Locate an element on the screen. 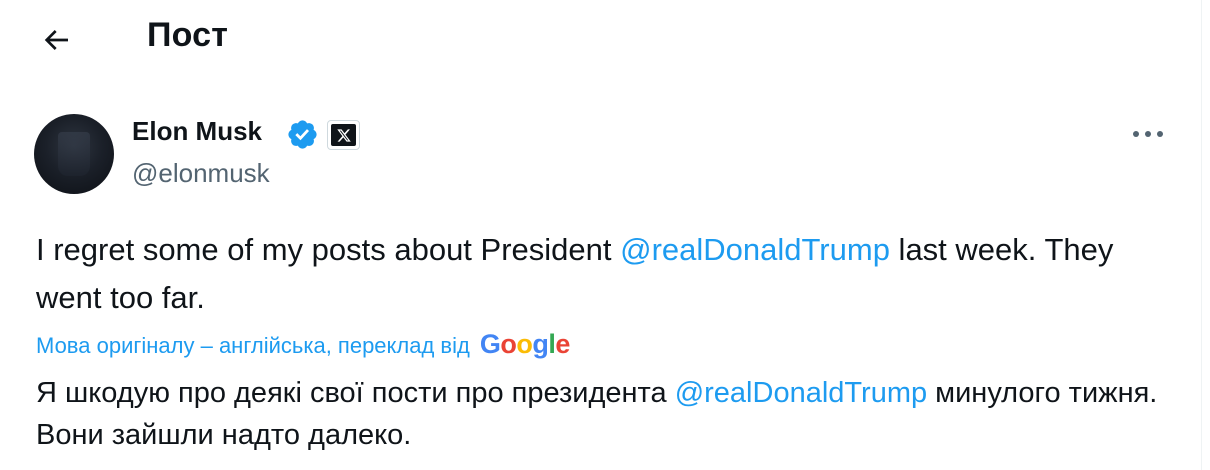 Image resolution: width=1210 pixels, height=470 pixels. google-logo: Google is located at coordinates (525, 344).